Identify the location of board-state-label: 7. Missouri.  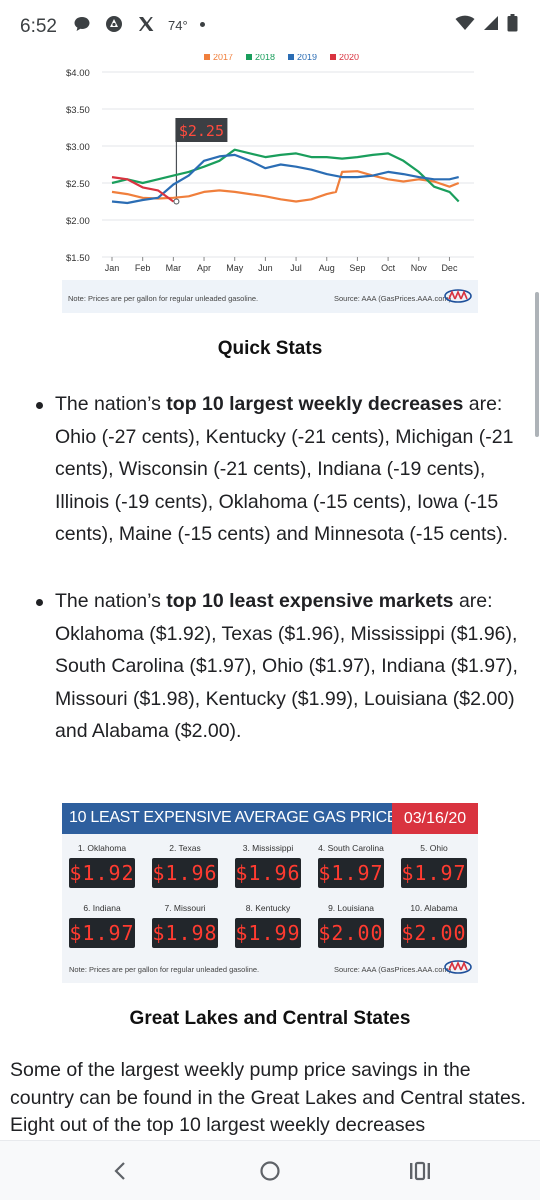
(185, 908).